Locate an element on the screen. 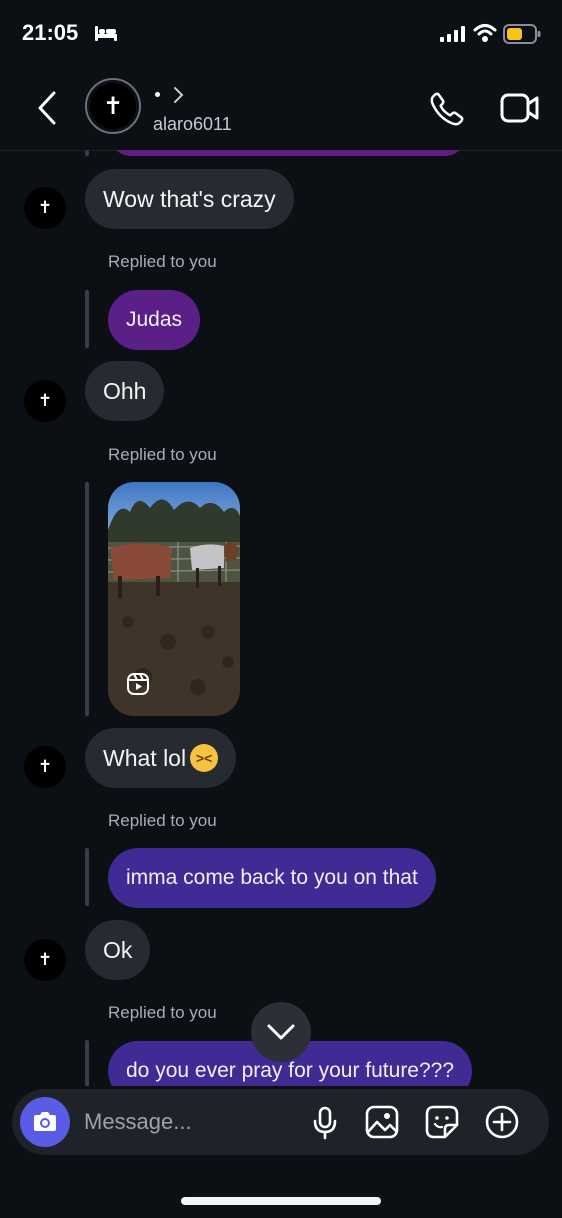 The width and height of the screenshot is (562, 1218). sticker-icon is located at coordinates (442, 1122).